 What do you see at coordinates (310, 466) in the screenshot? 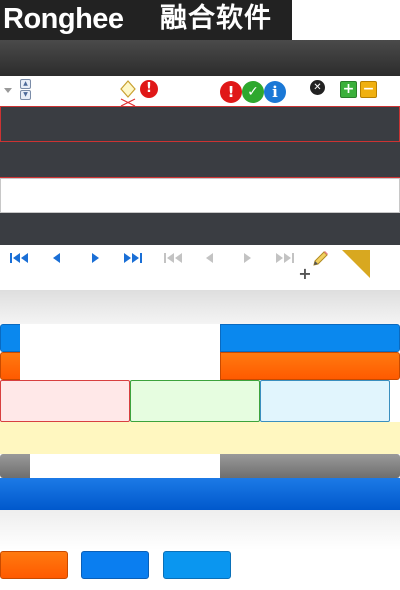
I see `gray-segment-right` at bounding box center [310, 466].